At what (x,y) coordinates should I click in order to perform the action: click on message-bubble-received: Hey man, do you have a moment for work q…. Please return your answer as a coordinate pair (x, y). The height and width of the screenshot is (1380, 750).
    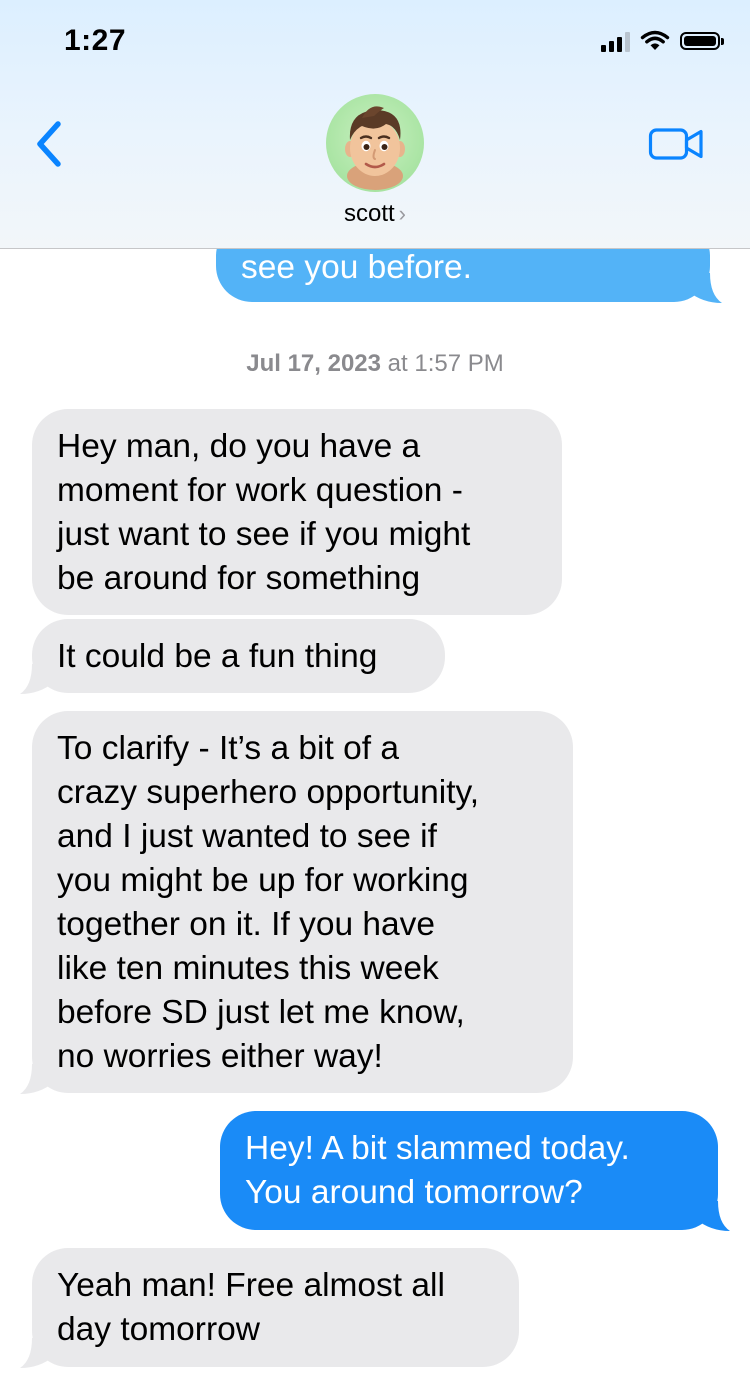
    Looking at the image, I should click on (297, 512).